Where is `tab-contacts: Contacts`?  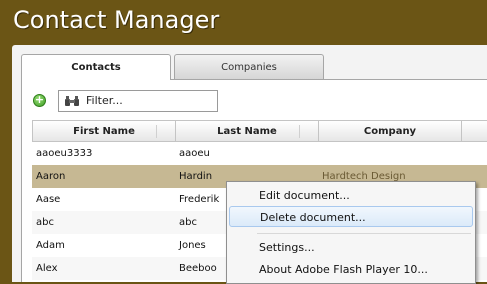
tab-contacts: Contacts is located at coordinates (96, 67).